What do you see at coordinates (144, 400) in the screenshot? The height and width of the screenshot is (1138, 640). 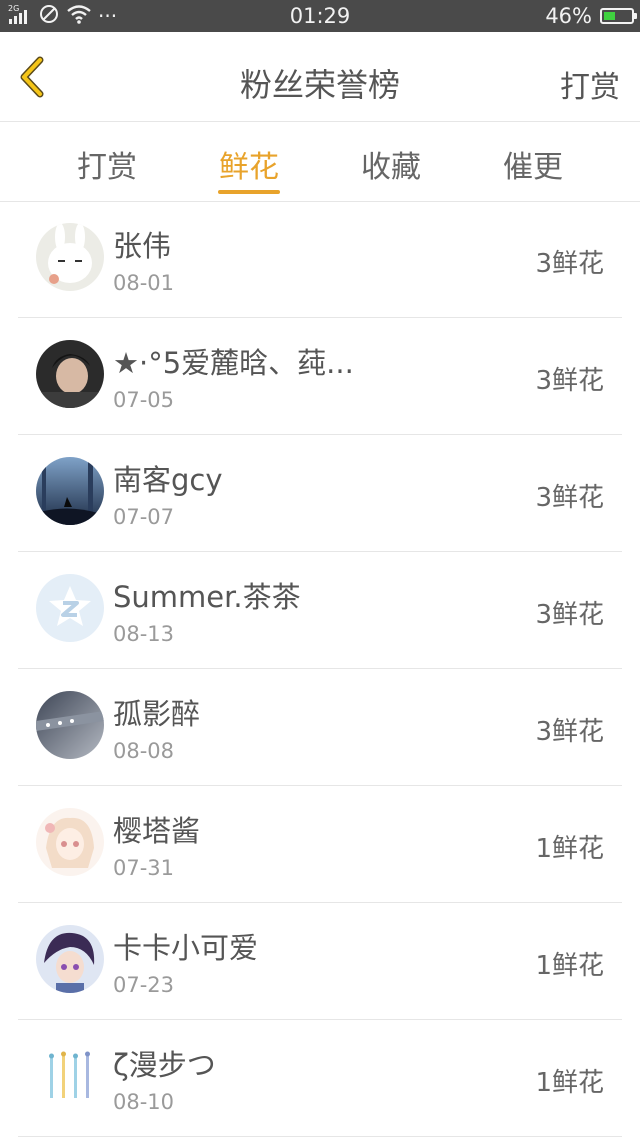 I see `gift-date: 07-05` at bounding box center [144, 400].